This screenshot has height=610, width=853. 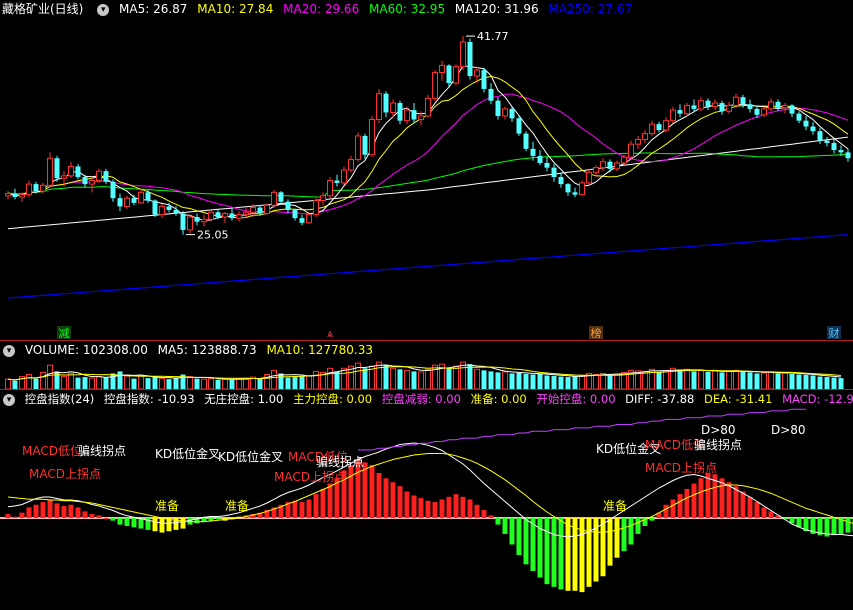 What do you see at coordinates (596, 333) in the screenshot?
I see `event-marker: 榜` at bounding box center [596, 333].